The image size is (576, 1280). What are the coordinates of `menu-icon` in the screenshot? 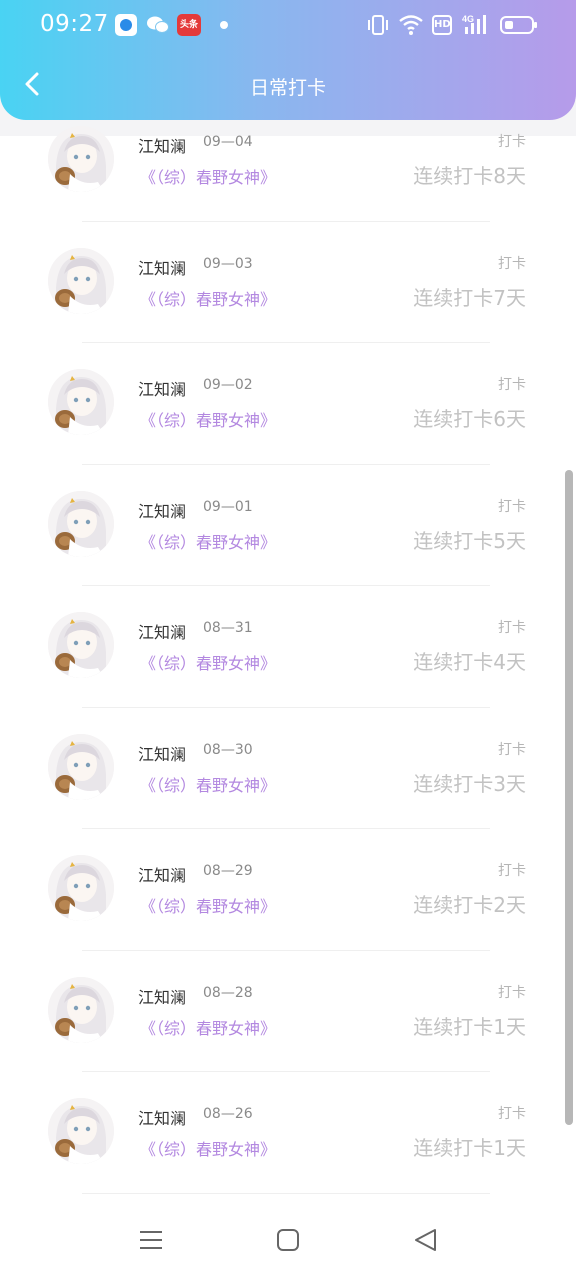 It's located at (151, 1242).